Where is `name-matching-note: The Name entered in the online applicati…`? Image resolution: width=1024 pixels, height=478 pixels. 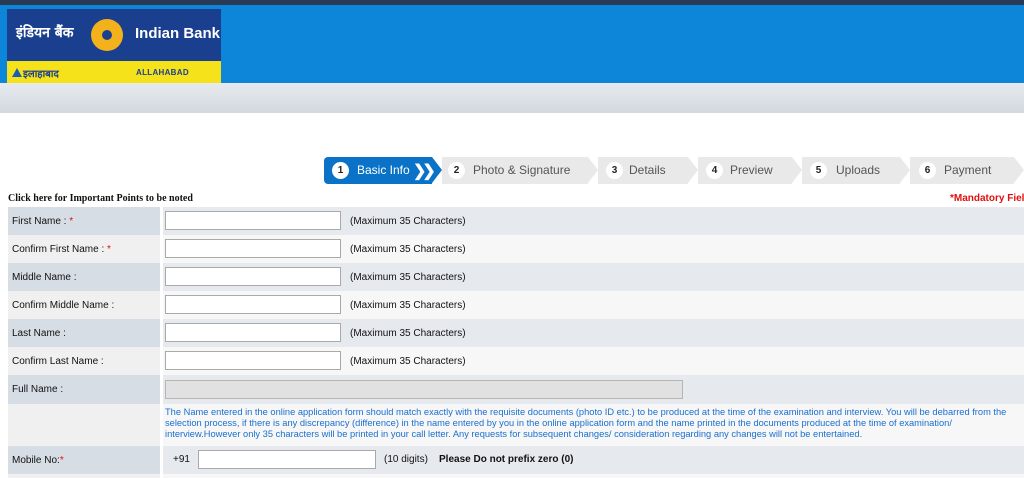
name-matching-note: The Name entered in the online applicati… is located at coordinates (586, 423).